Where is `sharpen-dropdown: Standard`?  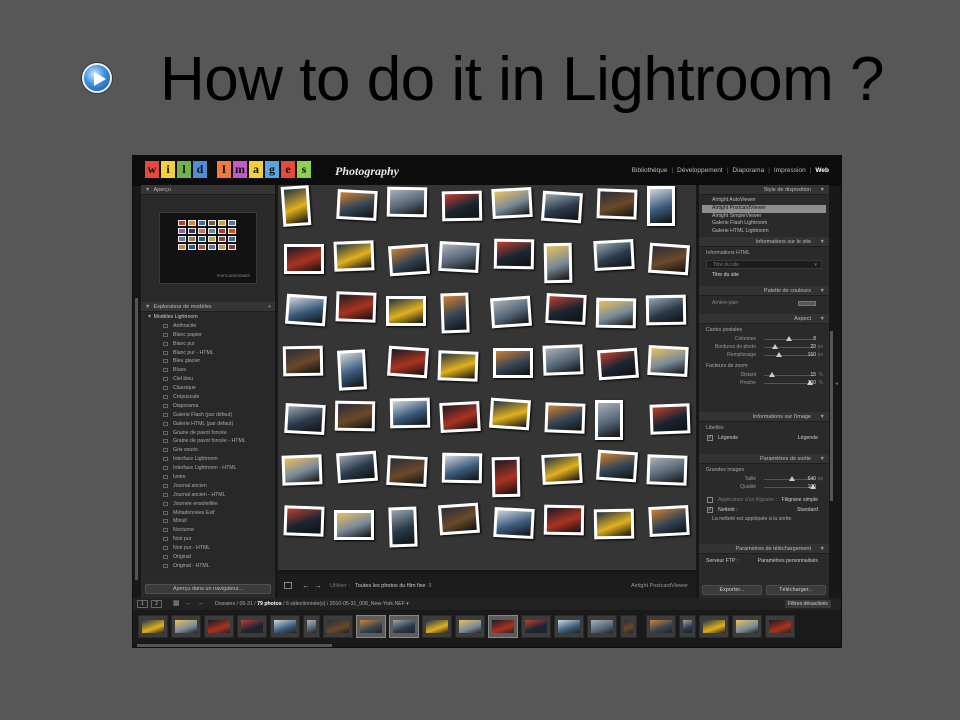 sharpen-dropdown: Standard is located at coordinates (807, 510).